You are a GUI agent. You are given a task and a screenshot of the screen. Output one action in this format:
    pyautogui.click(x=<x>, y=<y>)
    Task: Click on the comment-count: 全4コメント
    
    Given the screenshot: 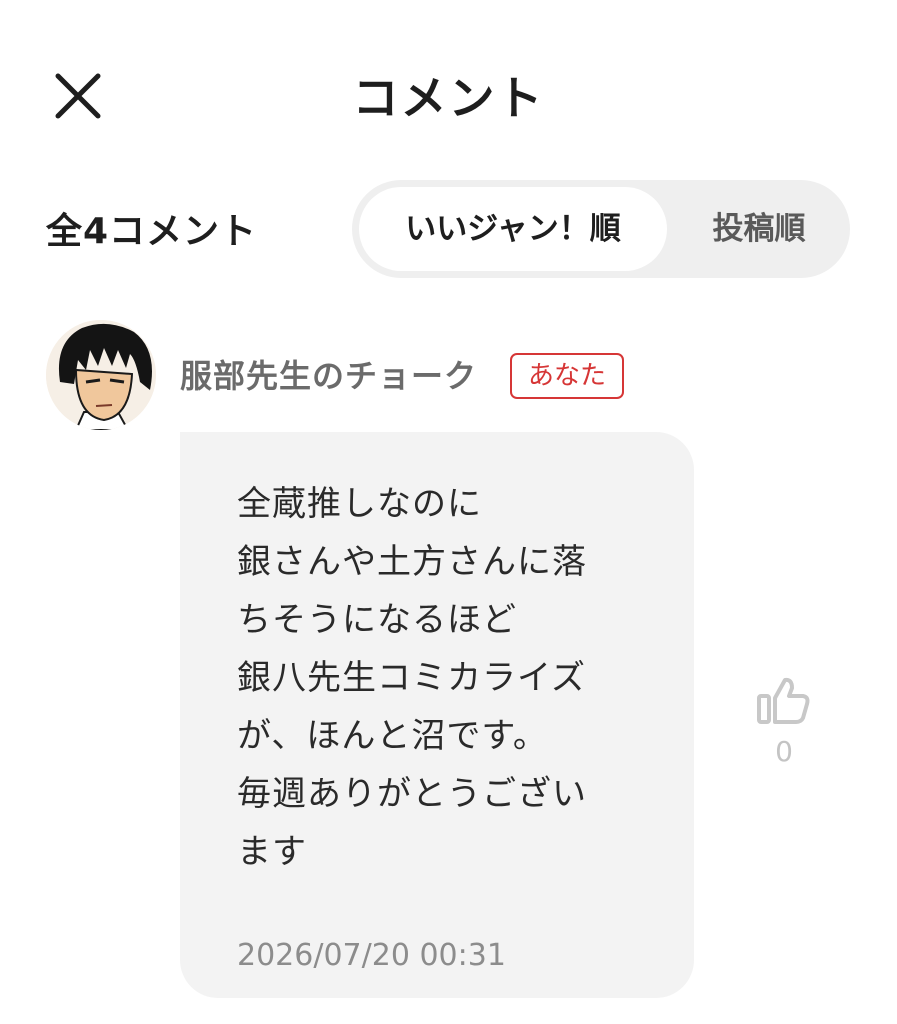 What is the action you would take?
    pyautogui.click(x=152, y=231)
    